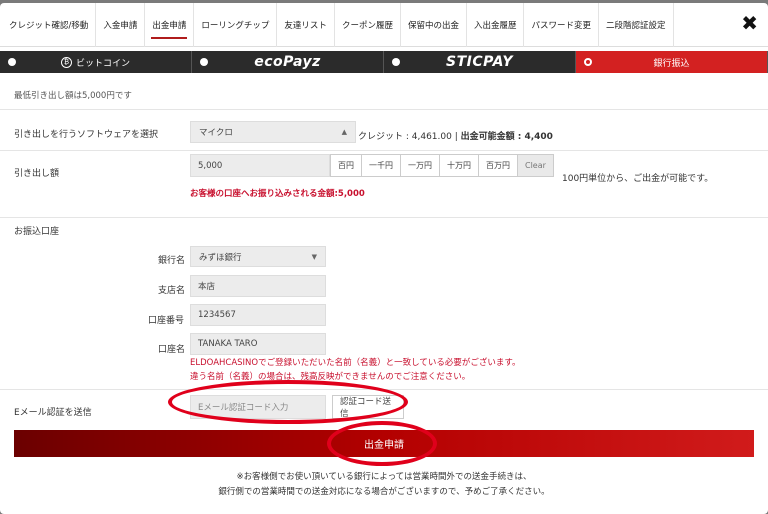 This screenshot has height=514, width=768. I want to click on credit-info: クレジット : 4,461.00 | 出金可能金額 : 4,400, so click(455, 135).